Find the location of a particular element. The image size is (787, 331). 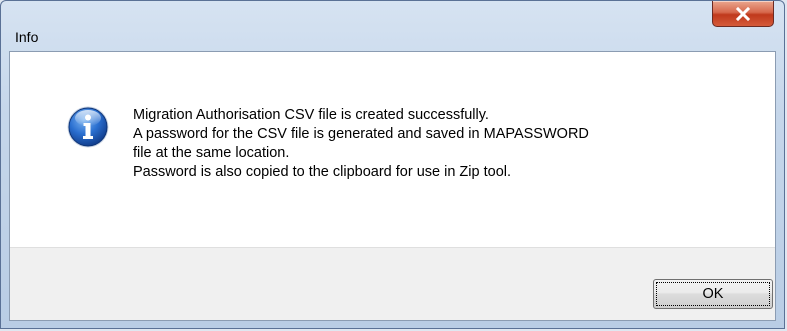

ok-button: OK is located at coordinates (713, 294).